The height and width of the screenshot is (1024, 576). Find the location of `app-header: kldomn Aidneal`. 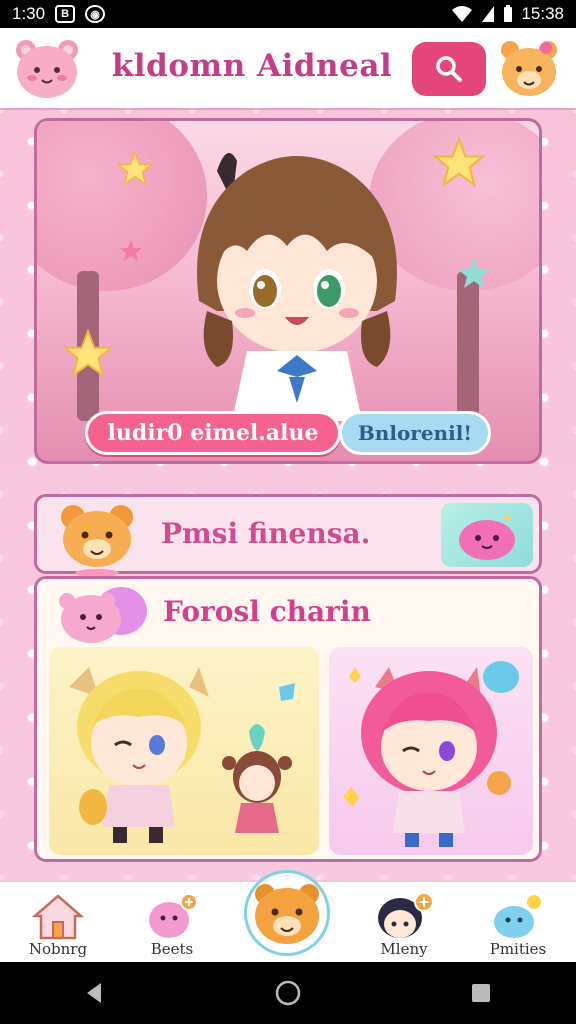

app-header: kldomn Aidneal is located at coordinates (288, 69).